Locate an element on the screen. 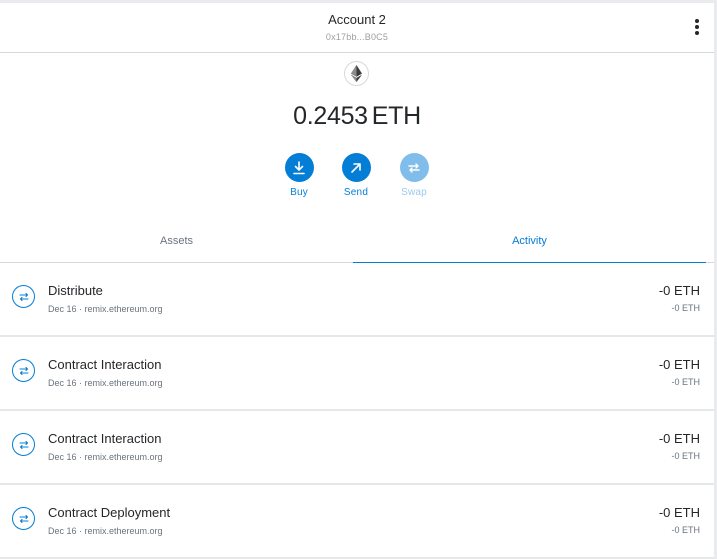  tab-bar: Assets Activity is located at coordinates (357, 242).